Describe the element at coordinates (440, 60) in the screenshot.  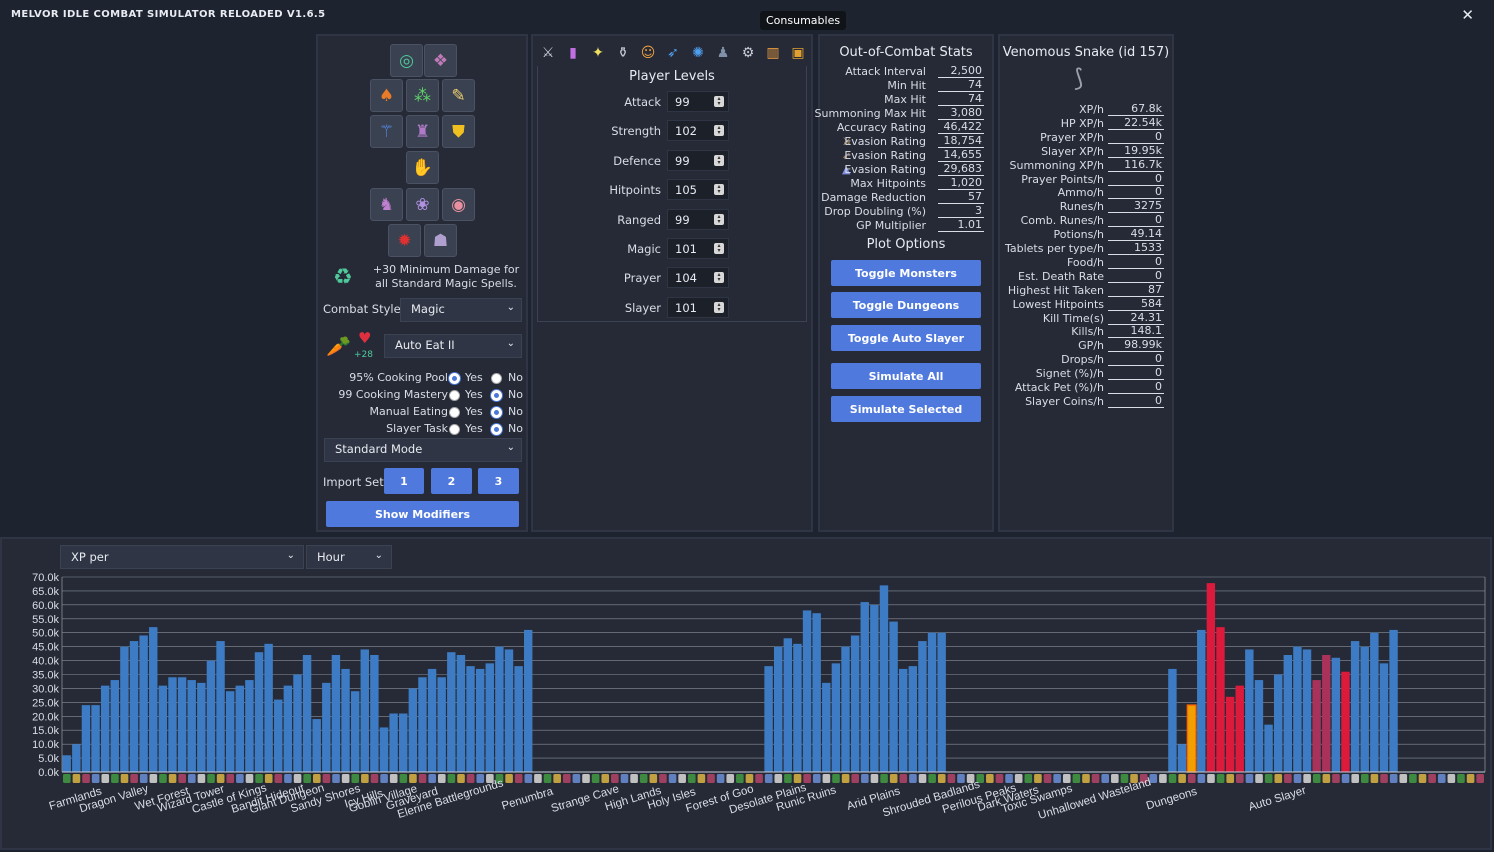
I see `helmet-icon: ❖` at that location.